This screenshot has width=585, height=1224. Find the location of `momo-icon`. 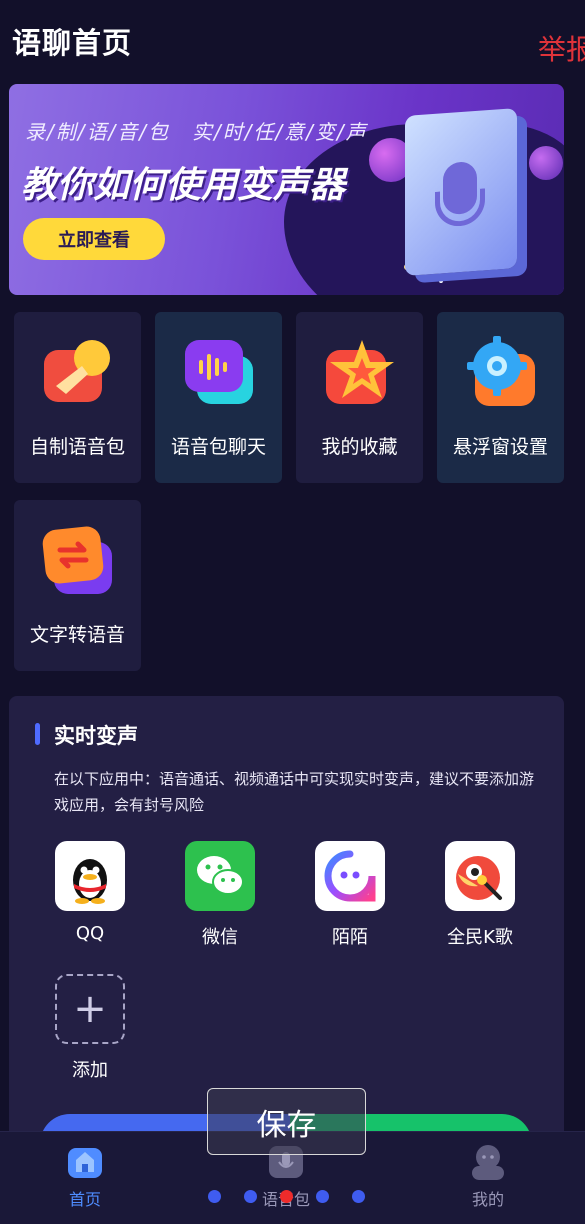

momo-icon is located at coordinates (350, 876).